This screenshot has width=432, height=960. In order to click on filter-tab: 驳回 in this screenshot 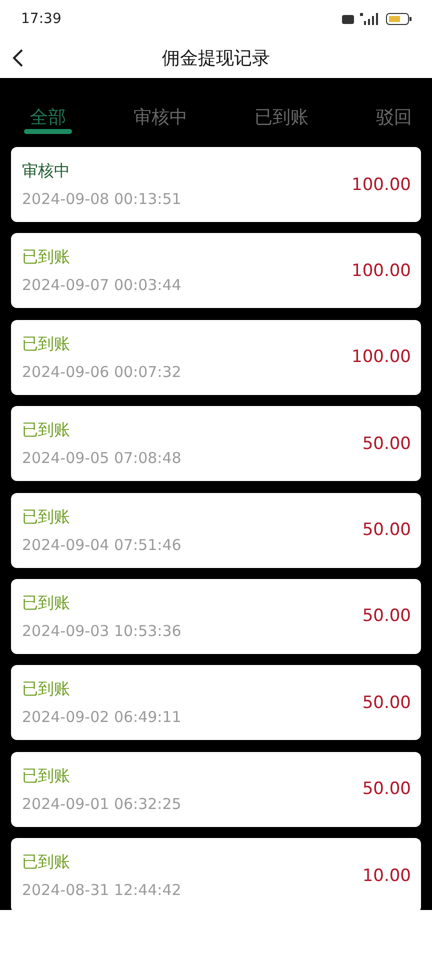, I will do `click(394, 109)`.